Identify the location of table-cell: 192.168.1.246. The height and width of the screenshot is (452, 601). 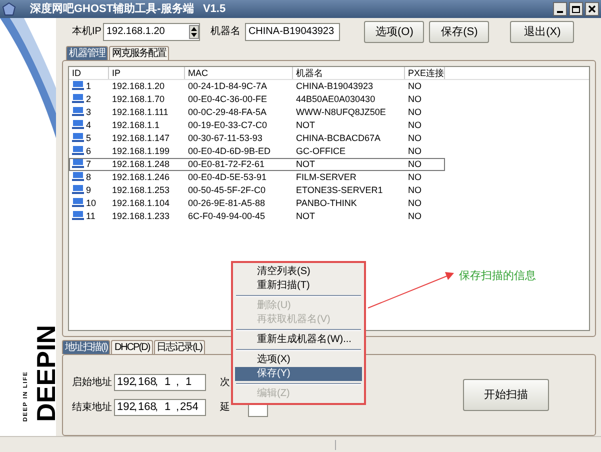
(141, 177).